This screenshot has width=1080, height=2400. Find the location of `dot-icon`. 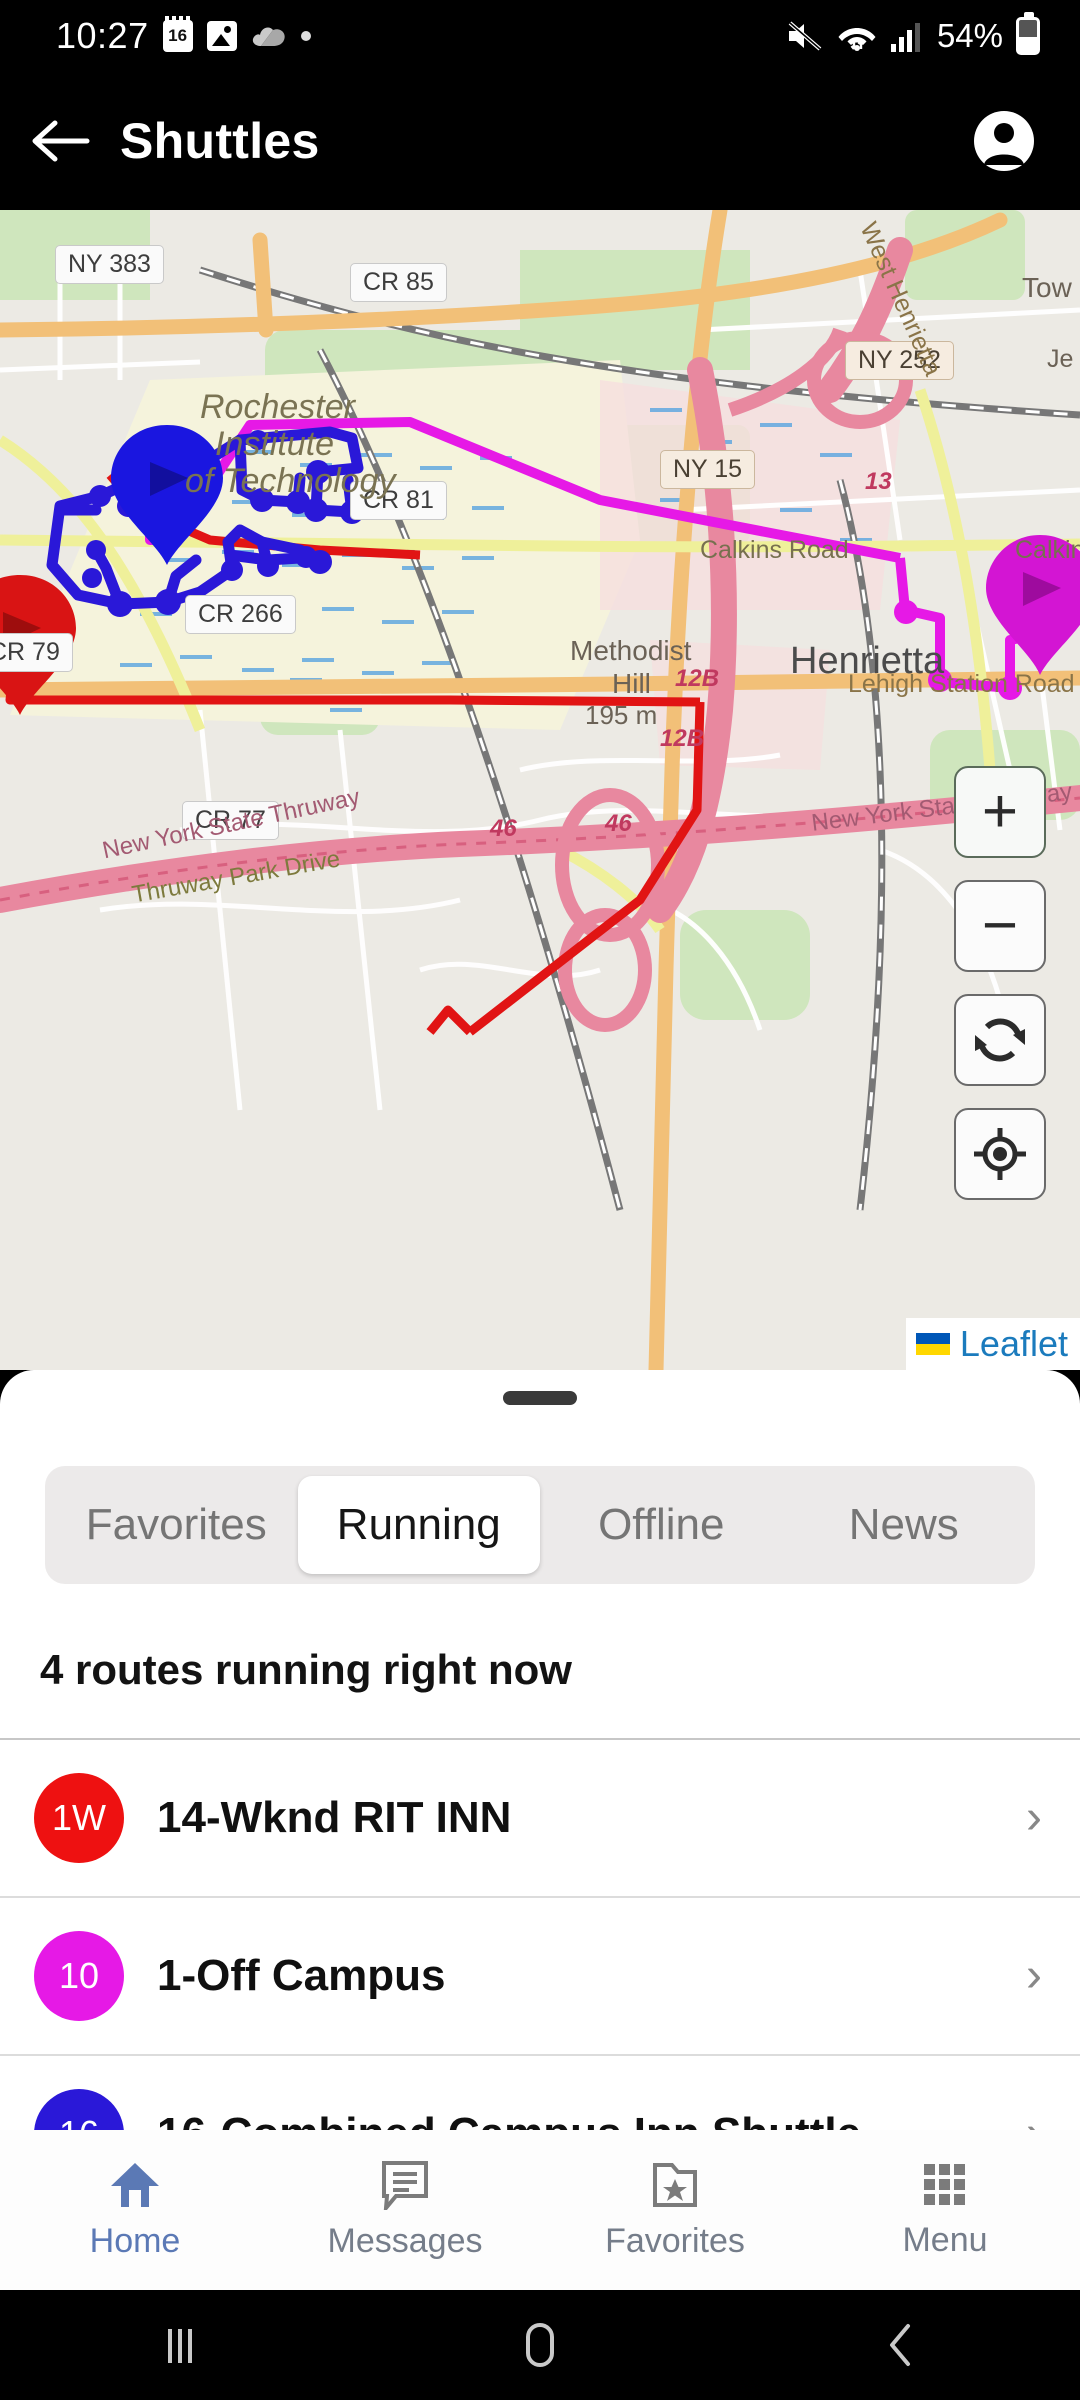

dot-icon is located at coordinates (305, 36).